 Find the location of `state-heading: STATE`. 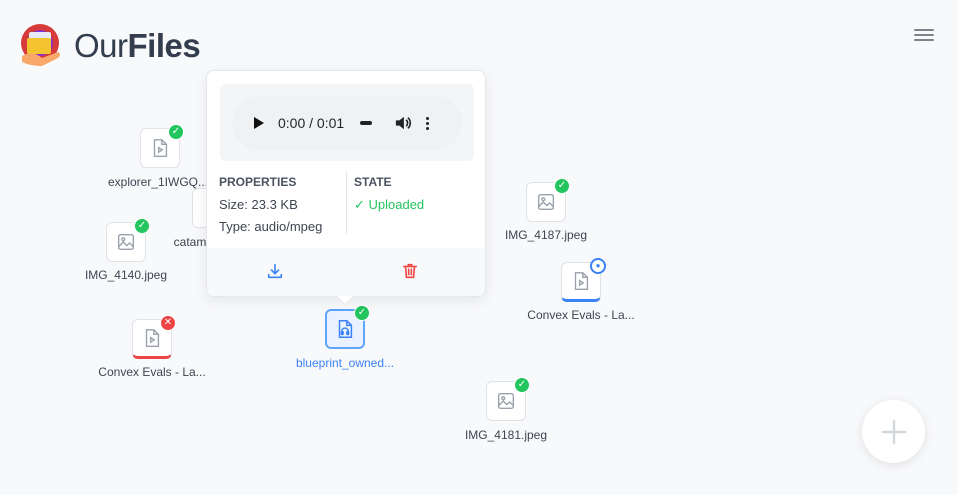

state-heading: STATE is located at coordinates (373, 182).